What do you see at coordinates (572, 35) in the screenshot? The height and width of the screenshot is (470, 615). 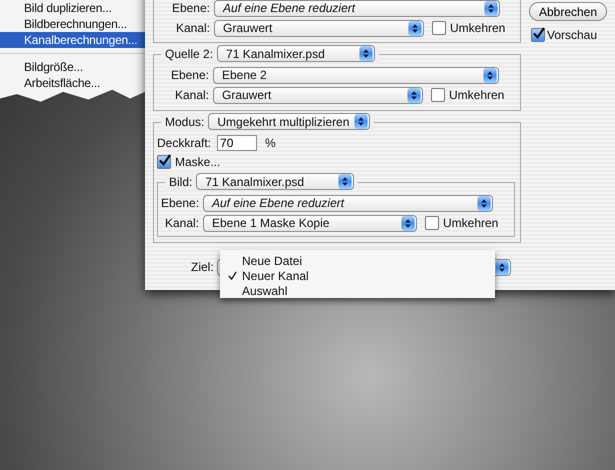 I see `checkbox-label: Vorschau` at bounding box center [572, 35].